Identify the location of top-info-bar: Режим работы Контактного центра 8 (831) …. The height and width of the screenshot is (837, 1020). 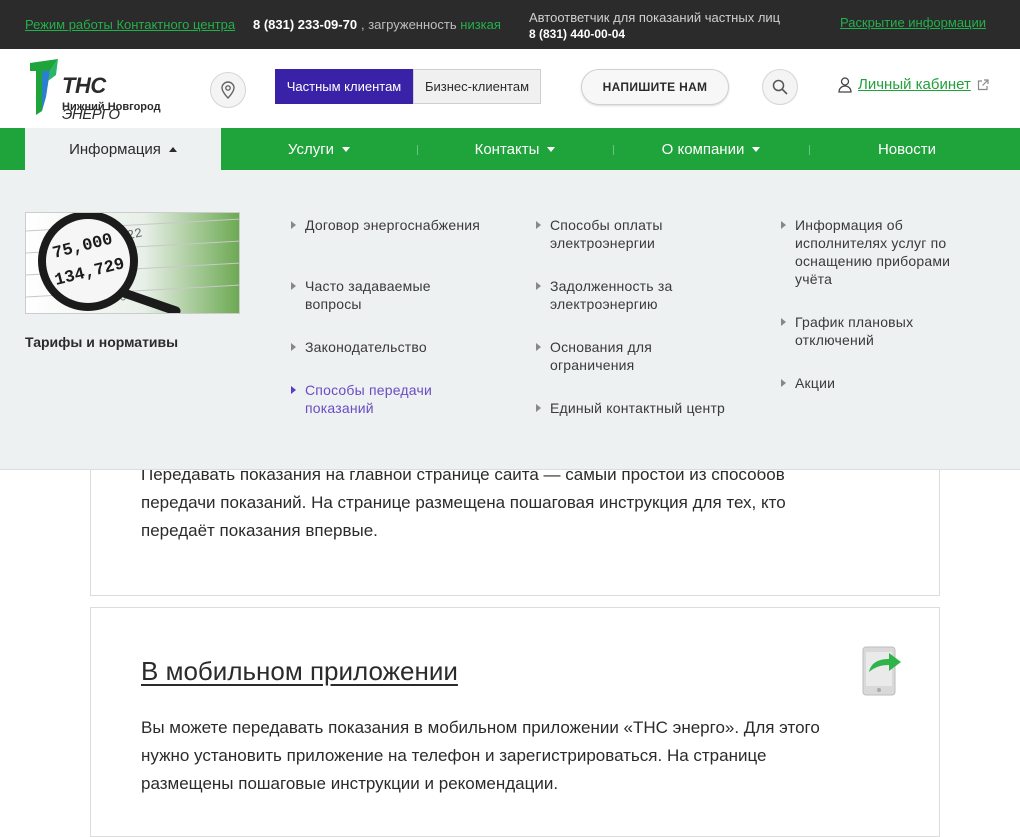
(510, 24).